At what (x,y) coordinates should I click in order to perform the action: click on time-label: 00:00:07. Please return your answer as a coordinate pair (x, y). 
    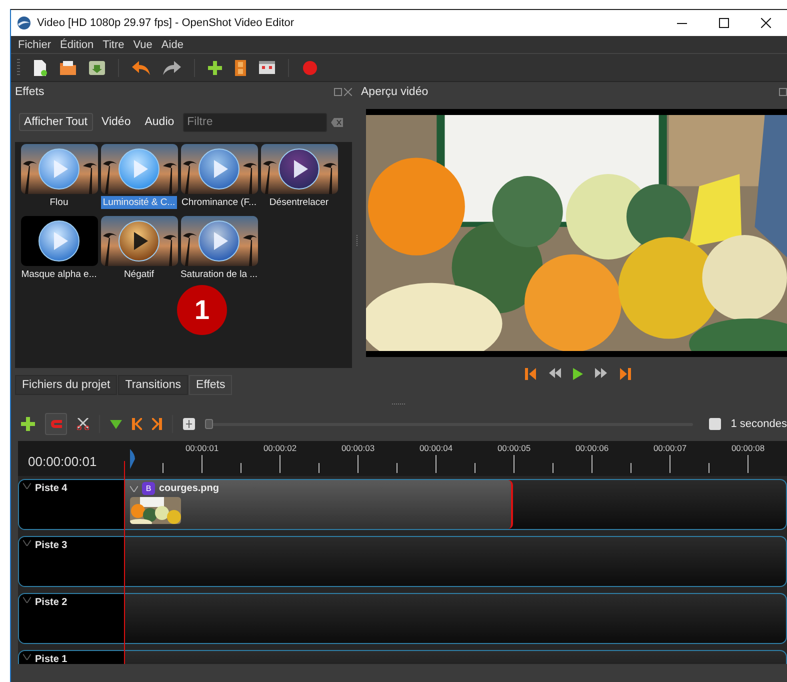
    Looking at the image, I should click on (670, 448).